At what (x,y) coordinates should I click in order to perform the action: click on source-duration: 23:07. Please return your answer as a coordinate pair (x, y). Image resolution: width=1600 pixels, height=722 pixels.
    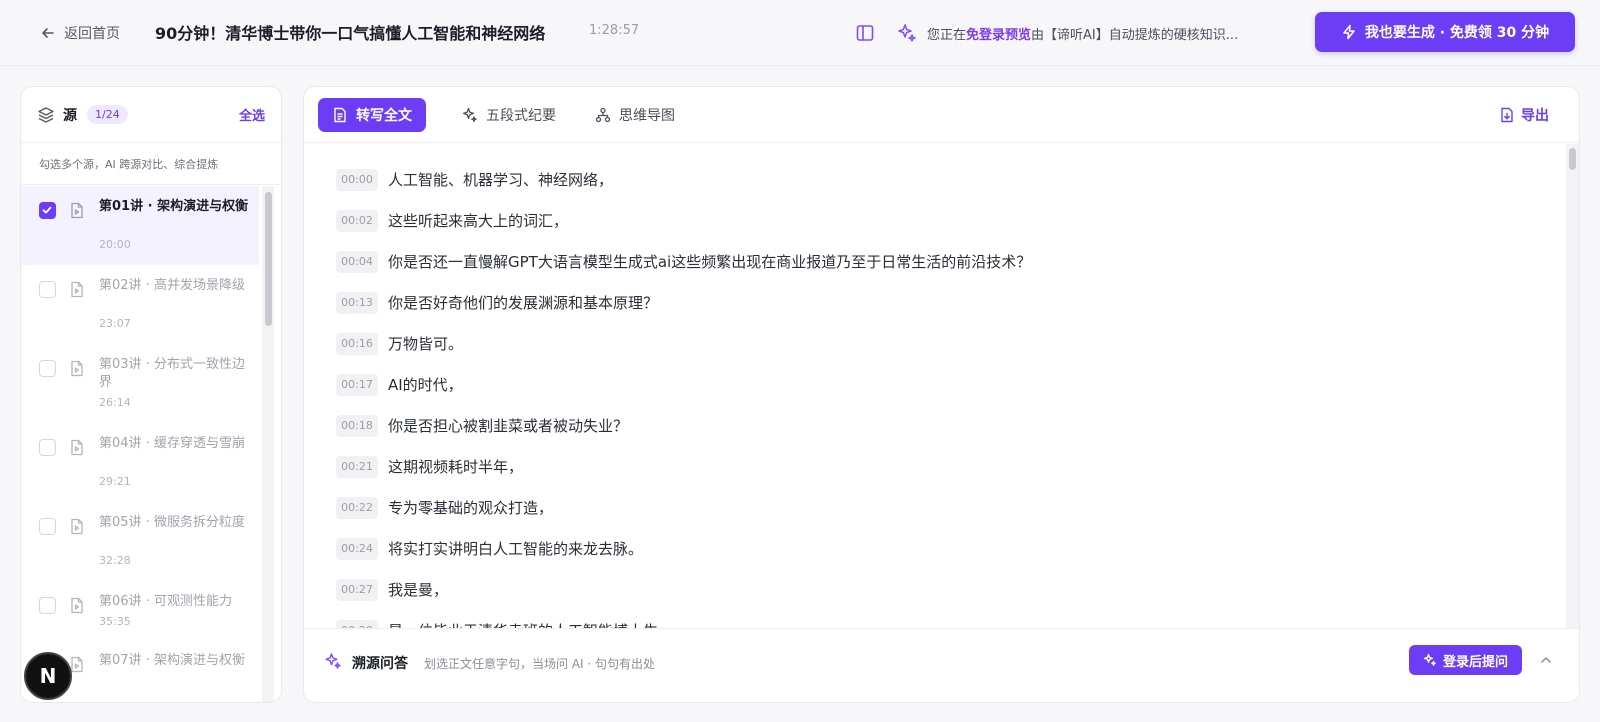
    Looking at the image, I should click on (115, 323).